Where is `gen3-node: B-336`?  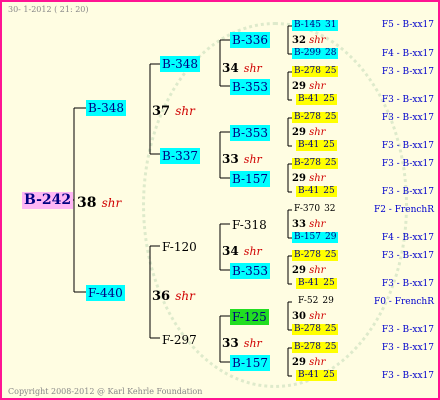
gen3-node: B-336 is located at coordinates (250, 40).